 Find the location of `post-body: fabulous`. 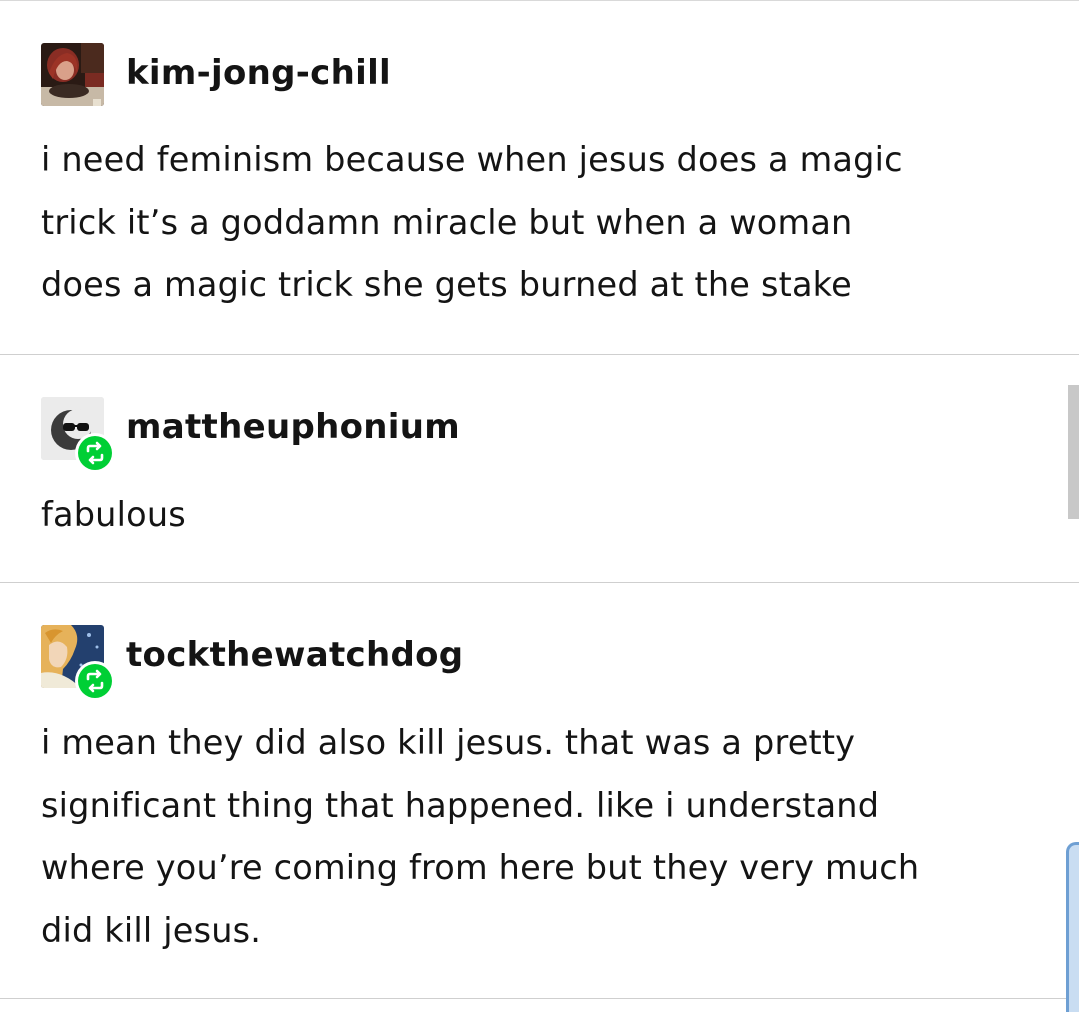

post-body: fabulous is located at coordinates (541, 515).